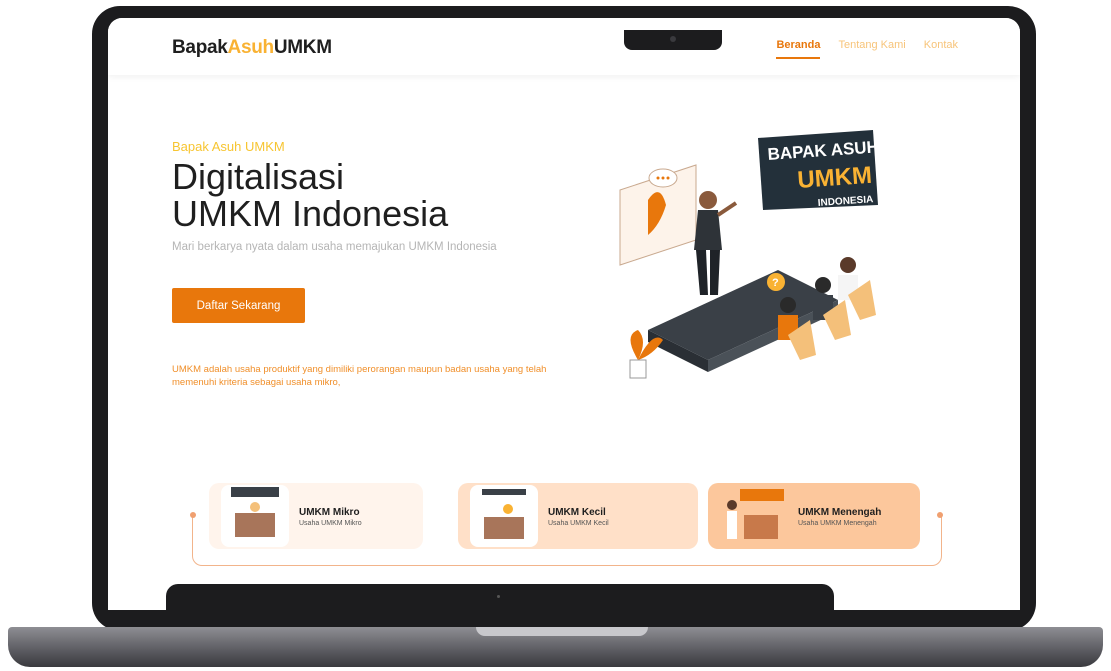 This screenshot has height=671, width=1111. I want to click on site-logo: BapakAsuhUMKM, so click(252, 48).